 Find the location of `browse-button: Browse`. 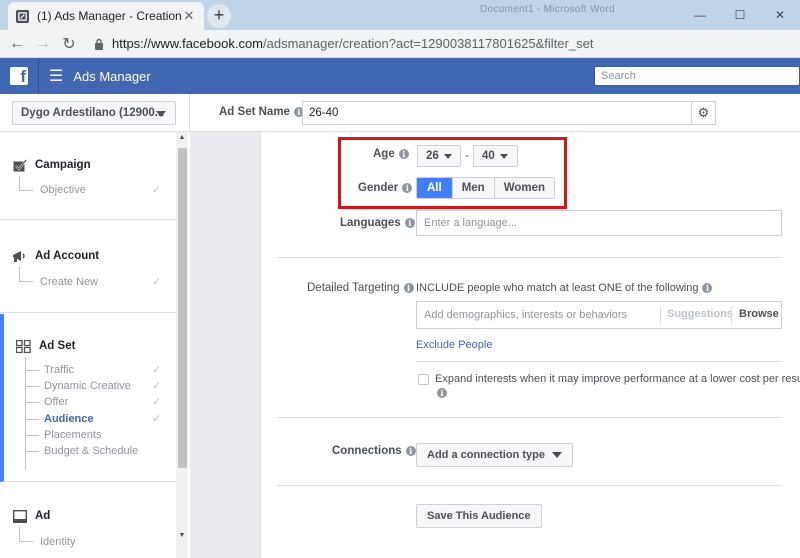

browse-button: Browse is located at coordinates (759, 314).